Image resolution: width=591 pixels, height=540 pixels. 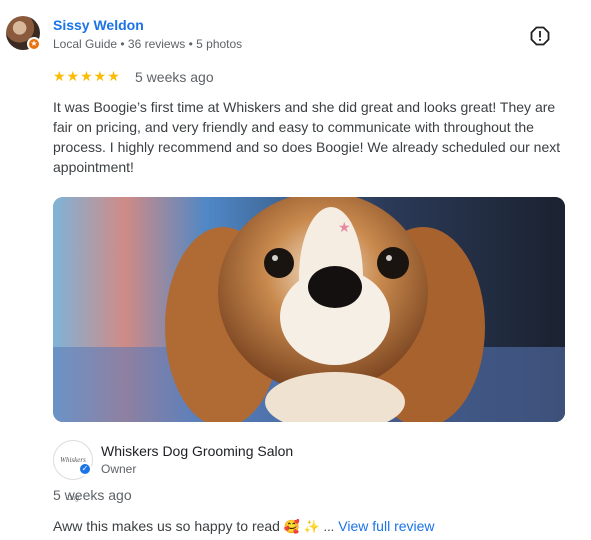 I want to click on reviewer-name-link: Sissy Weldon, so click(x=98, y=25).